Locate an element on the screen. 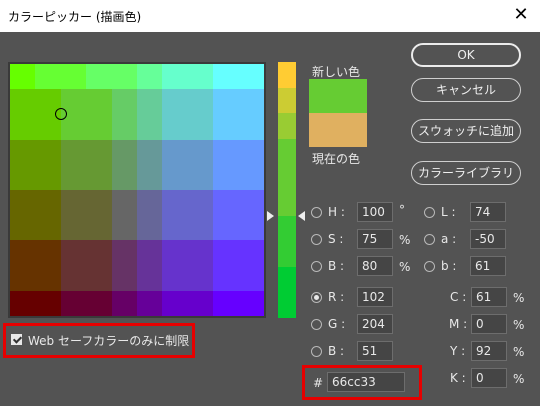  hsb-b-radio is located at coordinates (316, 266).